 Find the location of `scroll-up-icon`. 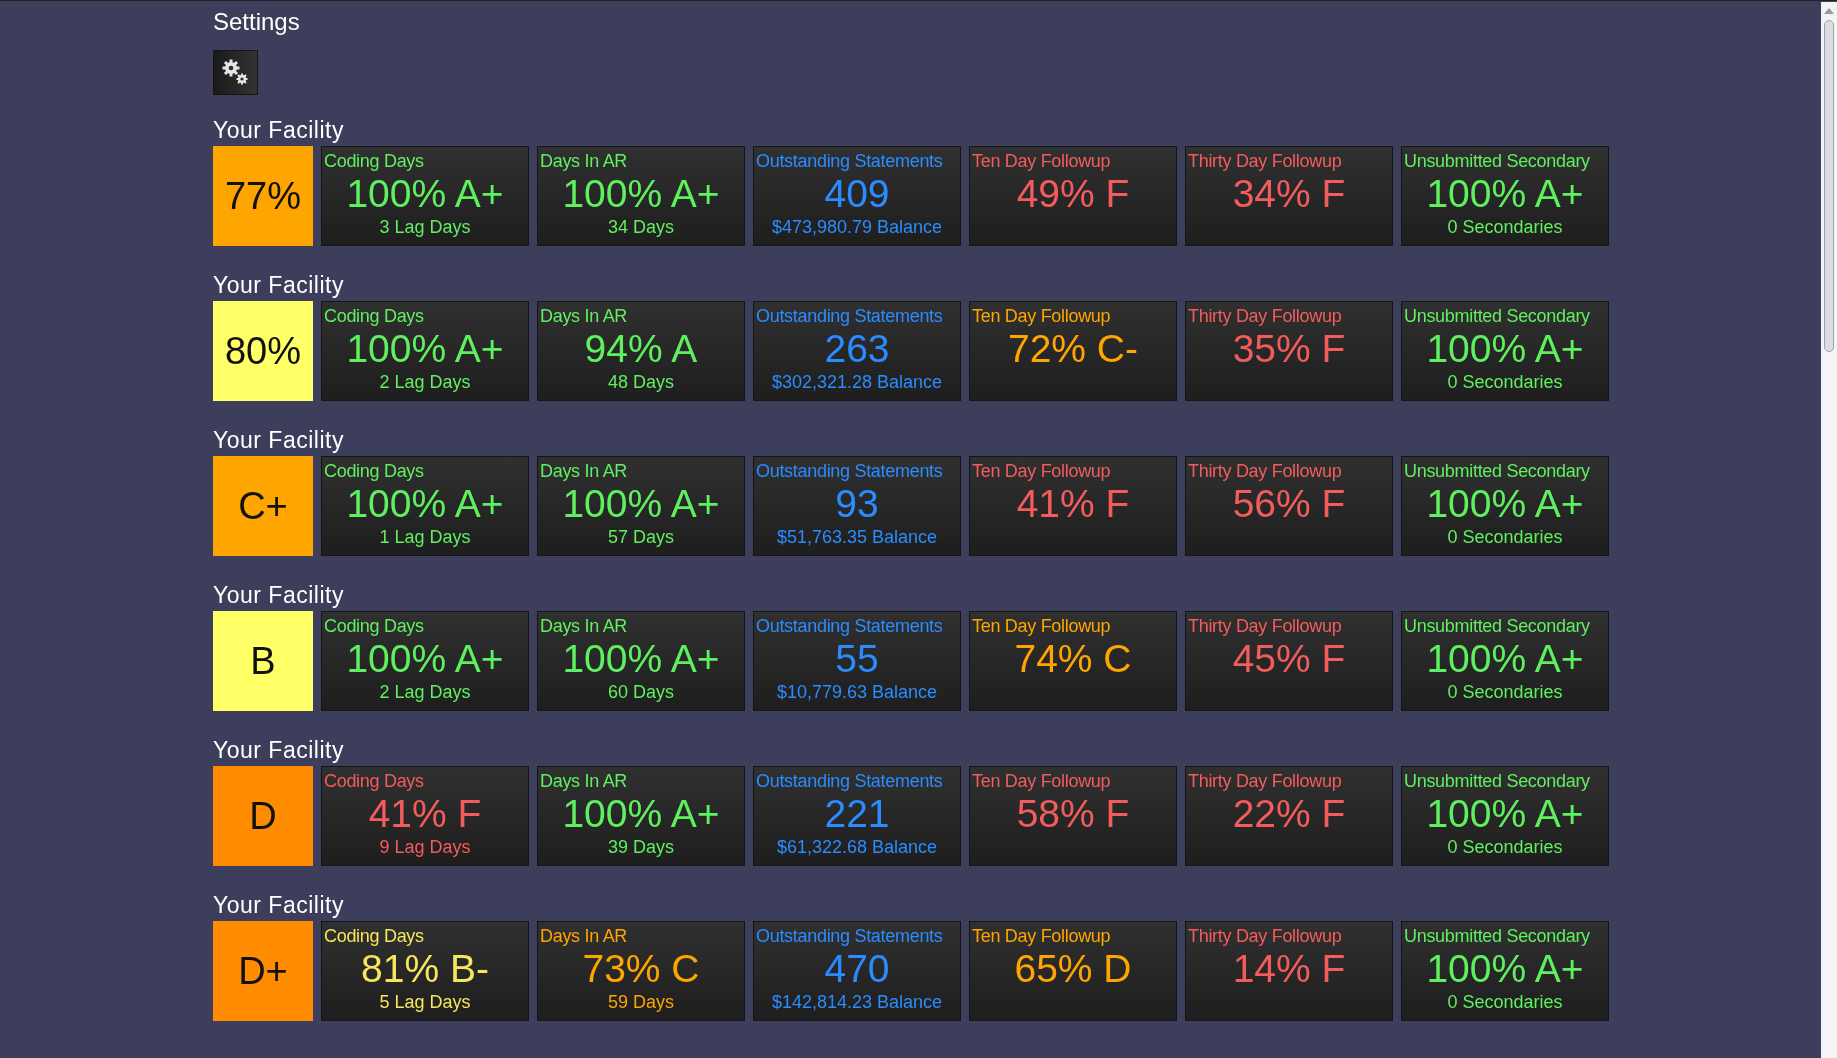

scroll-up-icon is located at coordinates (1829, 11).